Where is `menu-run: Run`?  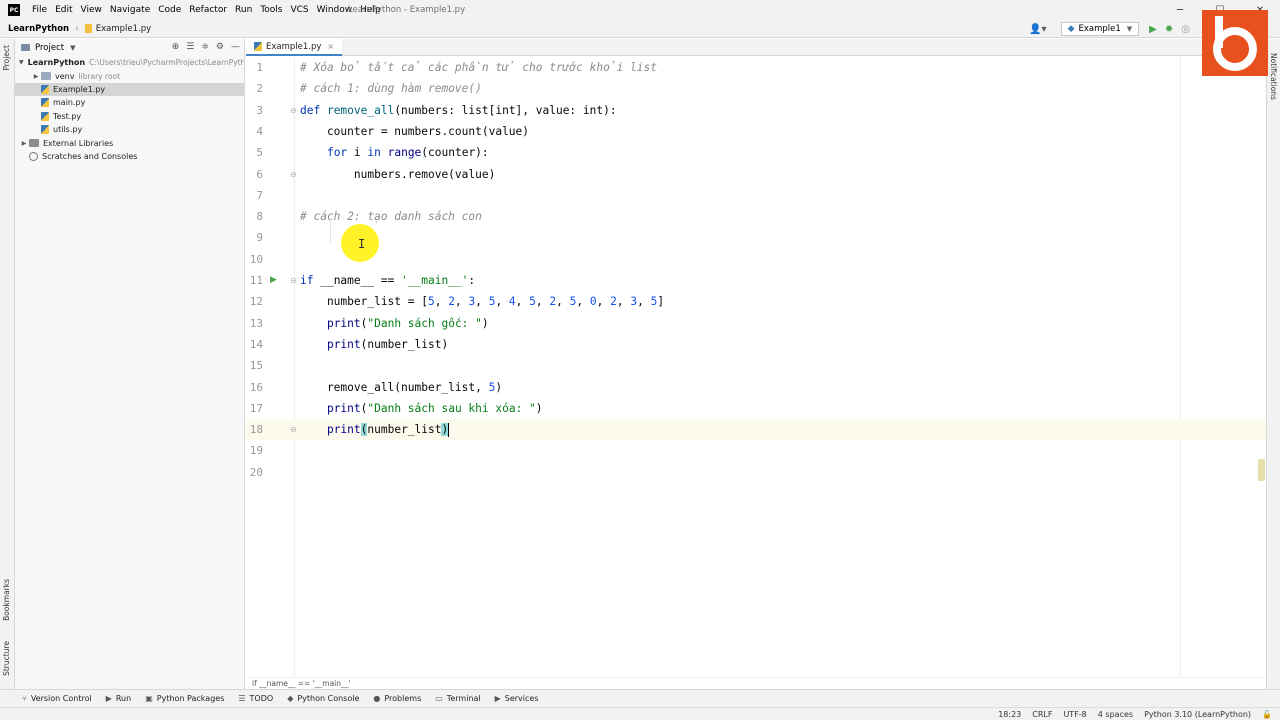
menu-run: Run is located at coordinates (243, 10).